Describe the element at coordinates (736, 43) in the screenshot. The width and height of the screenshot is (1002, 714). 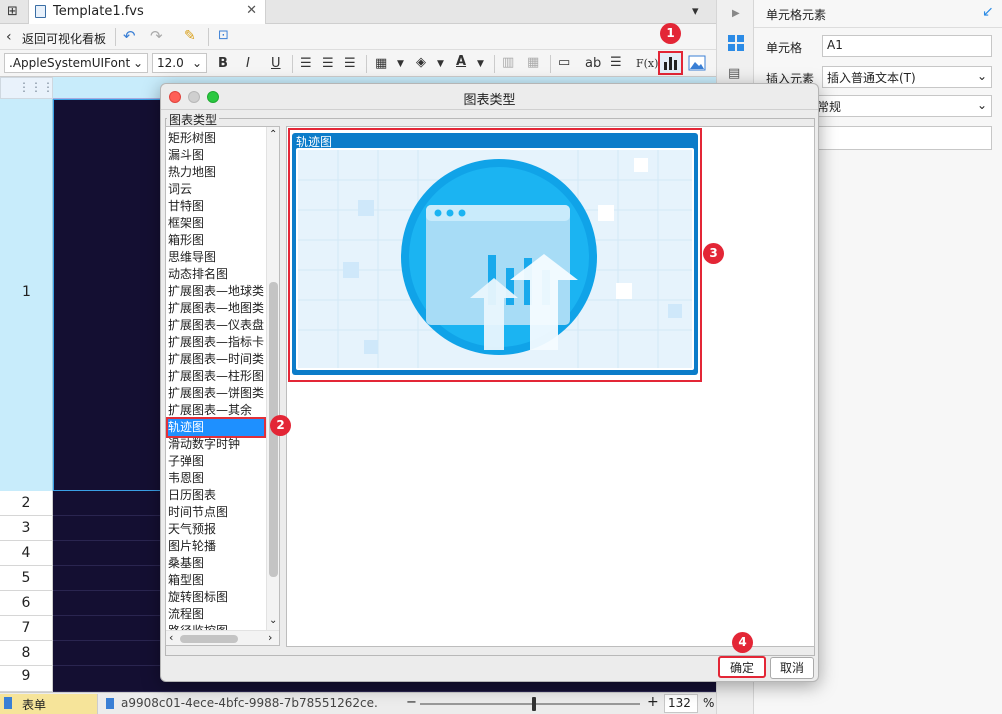
I see `cell-element-icon` at that location.